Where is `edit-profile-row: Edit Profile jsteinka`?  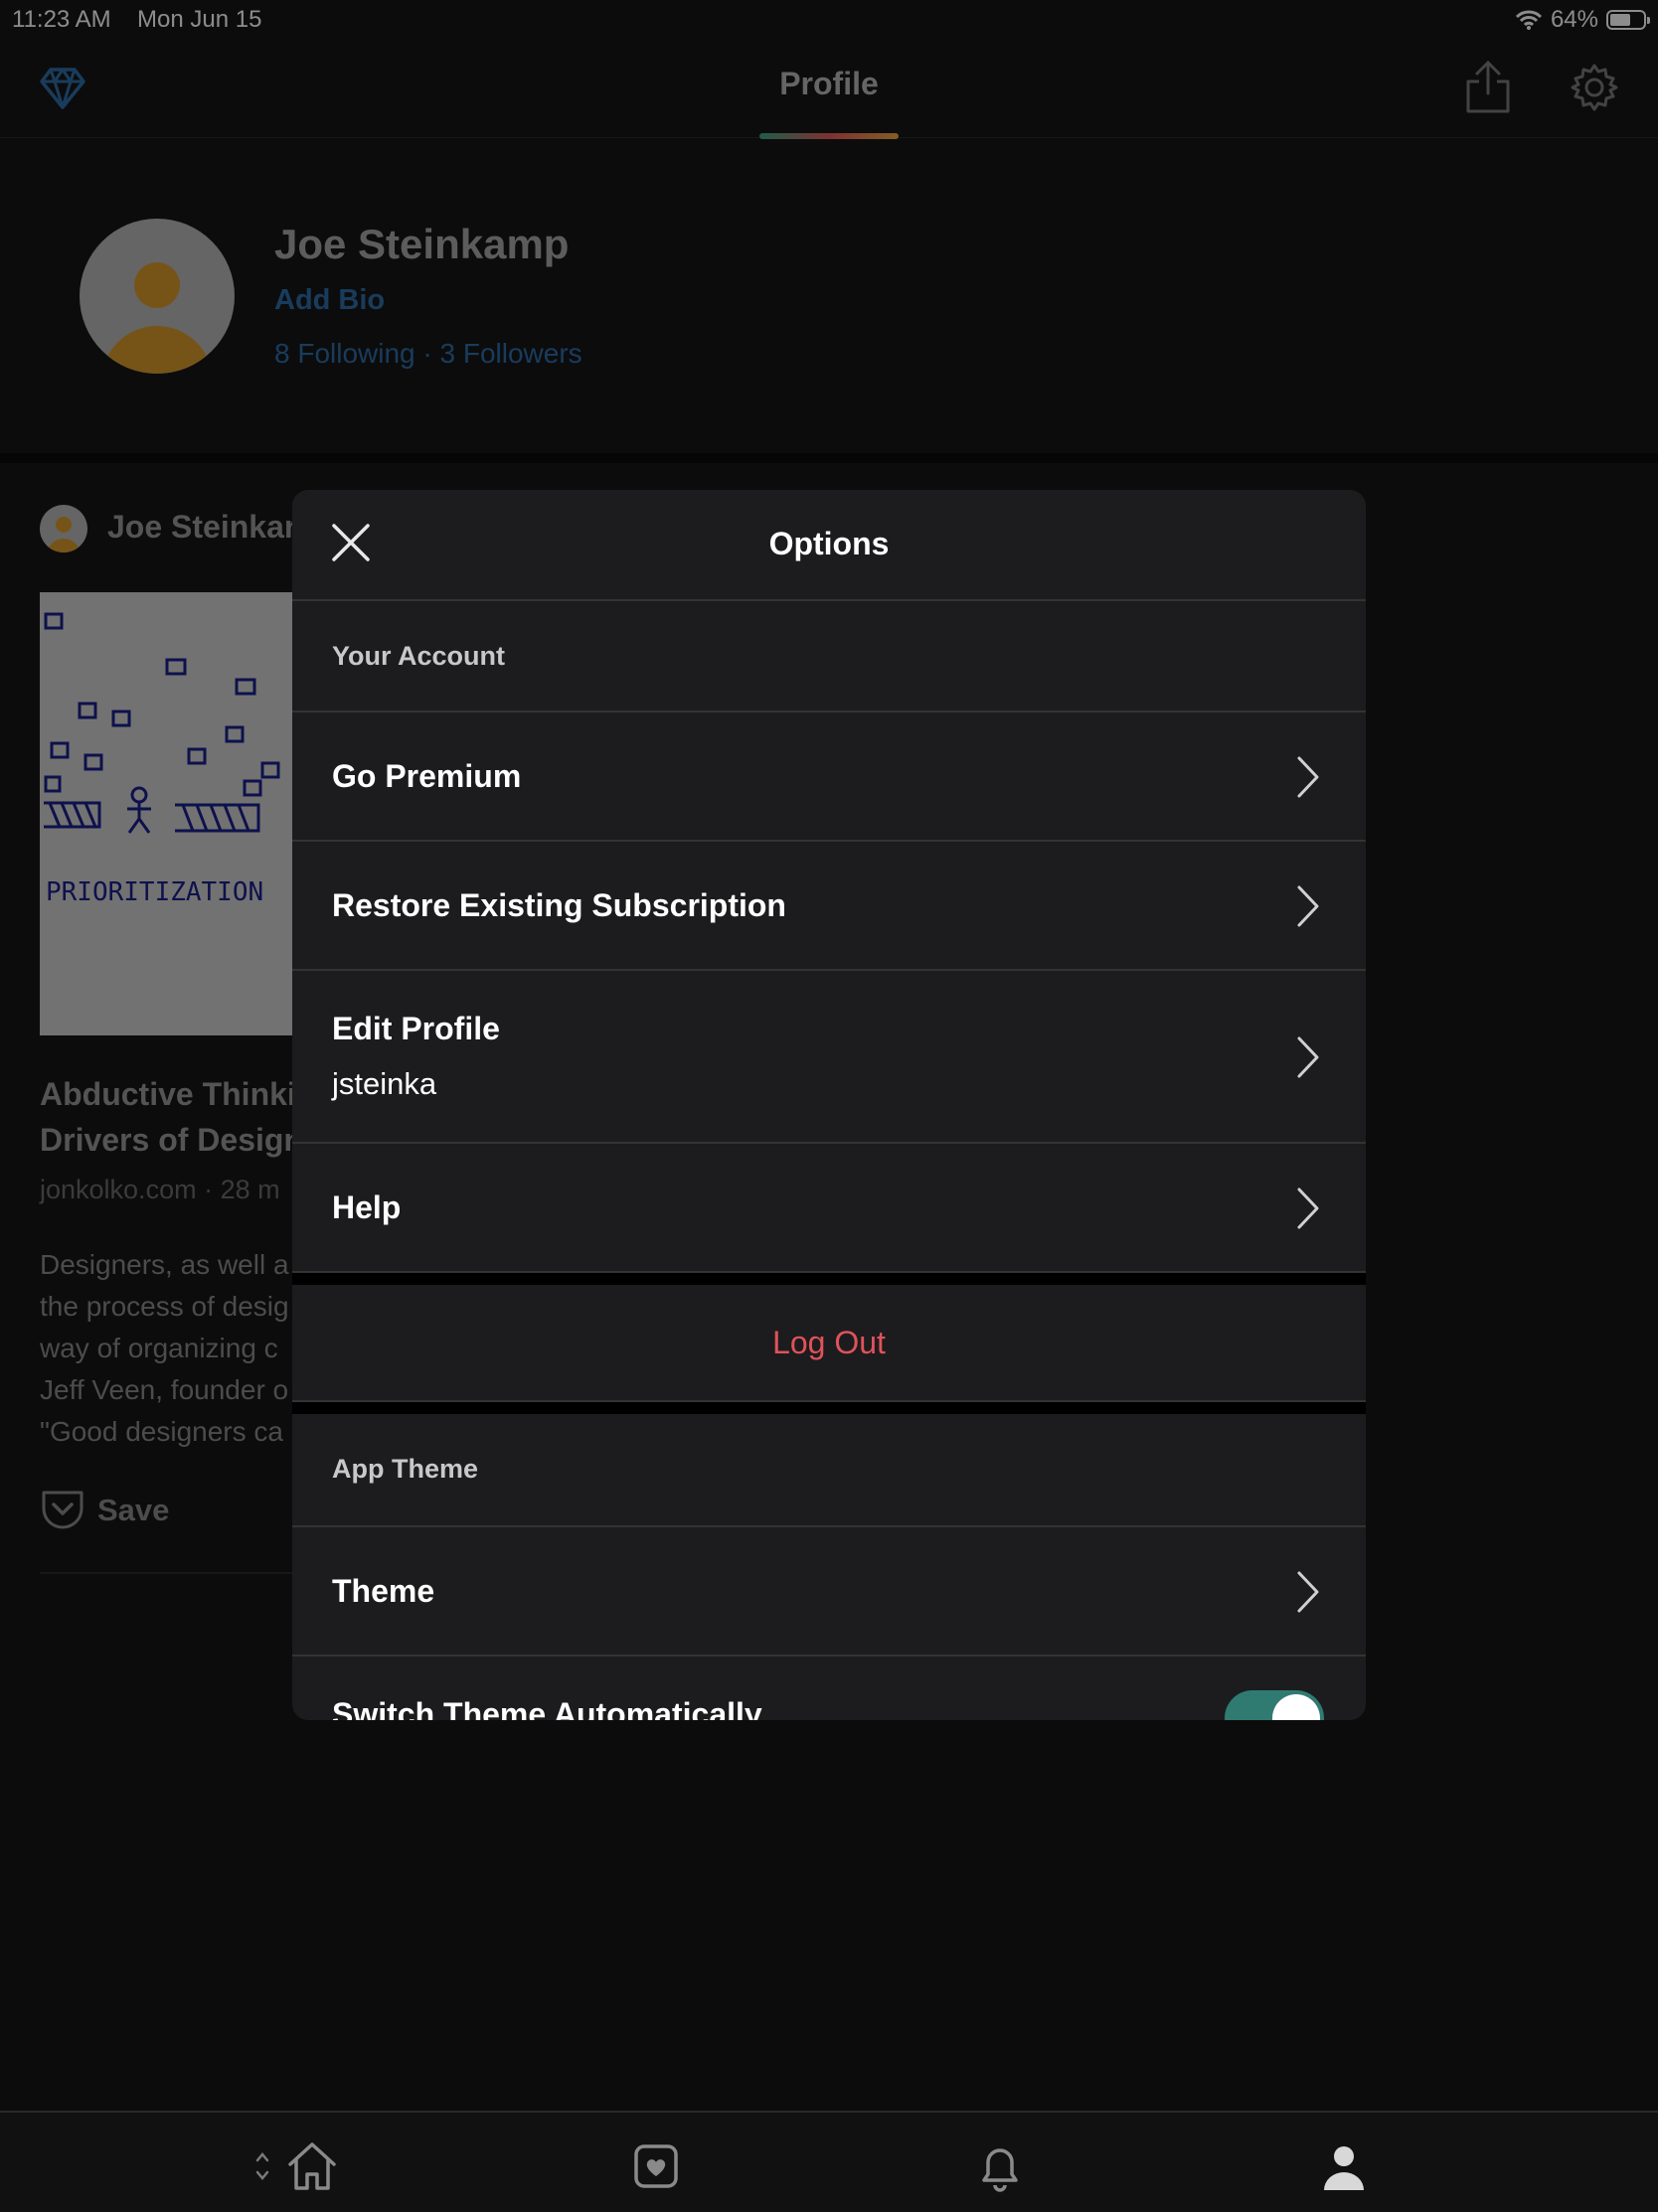 edit-profile-row: Edit Profile jsteinka is located at coordinates (829, 1057).